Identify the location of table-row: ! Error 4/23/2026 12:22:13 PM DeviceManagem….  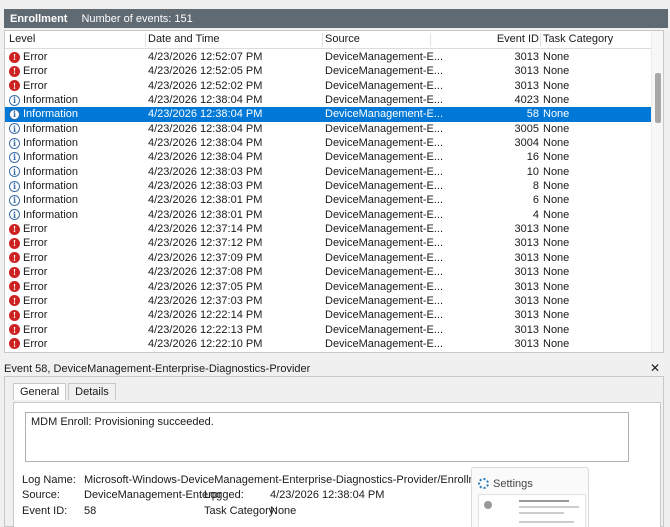
(329, 330).